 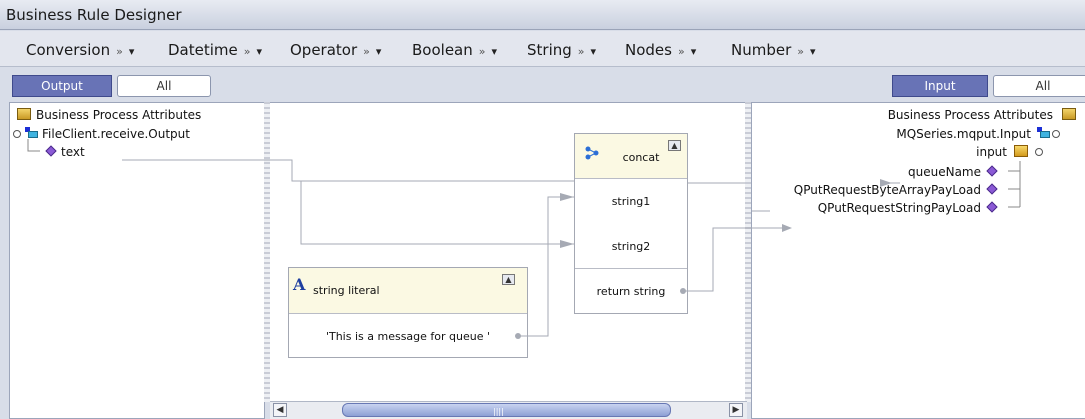 I want to click on scroll-thumb: ||||, so click(x=506, y=410).